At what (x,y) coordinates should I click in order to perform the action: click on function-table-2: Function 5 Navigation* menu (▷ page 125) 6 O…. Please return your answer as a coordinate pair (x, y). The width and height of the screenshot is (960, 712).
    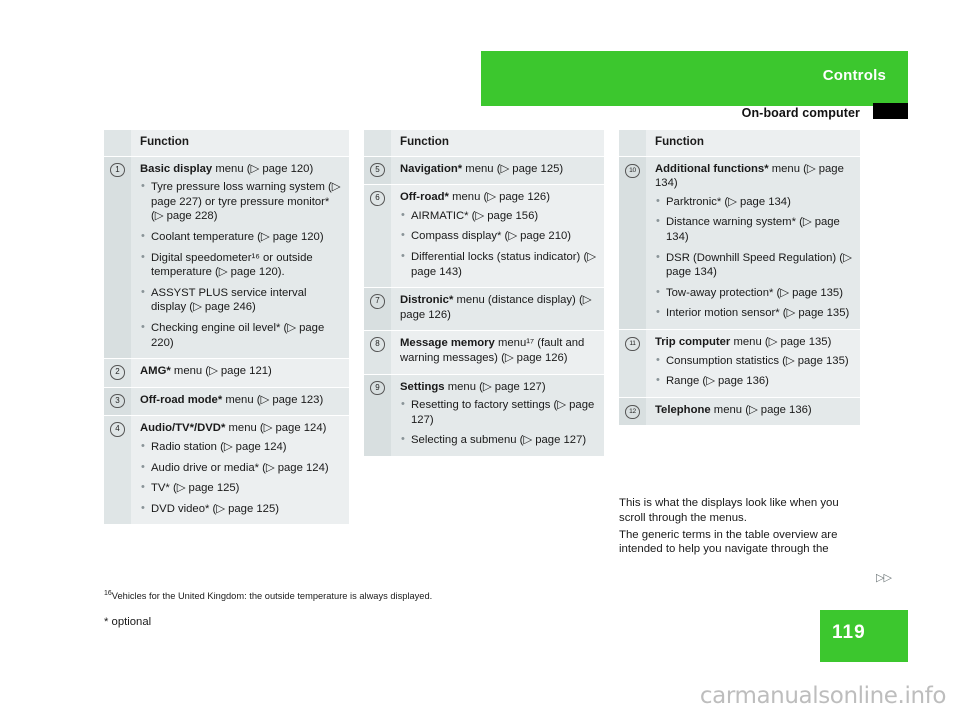
    Looking at the image, I should click on (484, 293).